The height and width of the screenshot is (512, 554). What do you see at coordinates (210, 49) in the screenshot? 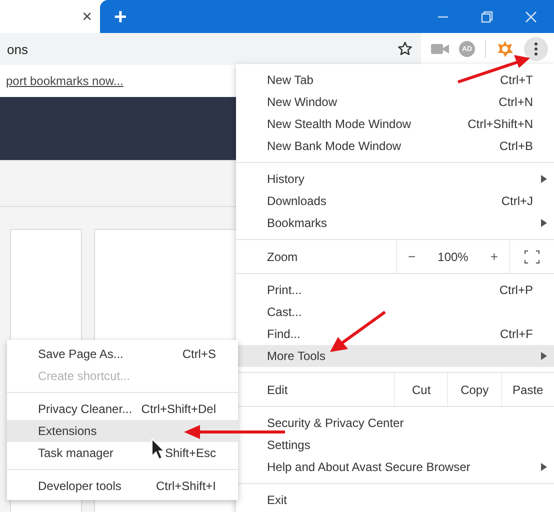
I see `address-field: ons` at bounding box center [210, 49].